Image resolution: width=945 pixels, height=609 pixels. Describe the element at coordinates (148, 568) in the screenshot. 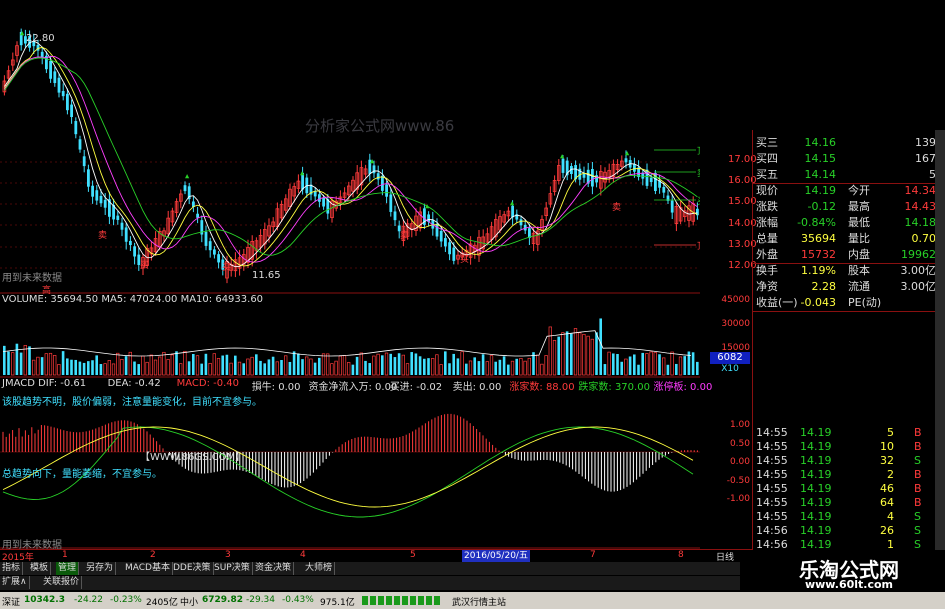

I see `indicator-tab: MACD基本` at that location.